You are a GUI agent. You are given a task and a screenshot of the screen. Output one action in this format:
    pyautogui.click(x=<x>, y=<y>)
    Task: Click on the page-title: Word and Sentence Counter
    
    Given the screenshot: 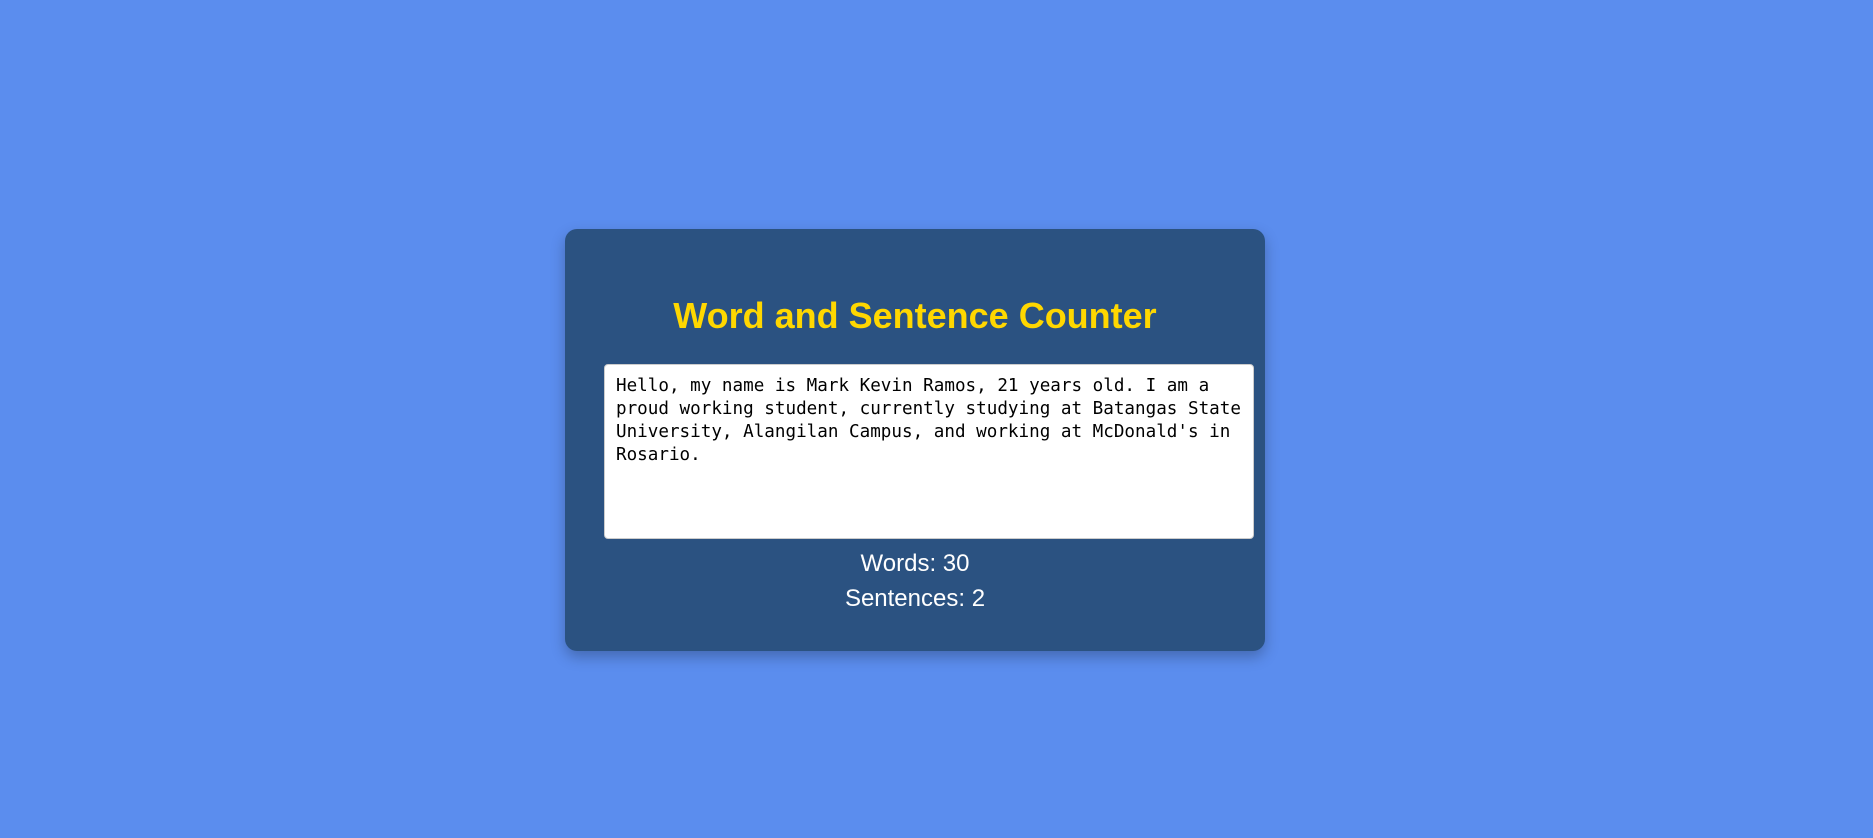 What is the action you would take?
    pyautogui.click(x=915, y=315)
    